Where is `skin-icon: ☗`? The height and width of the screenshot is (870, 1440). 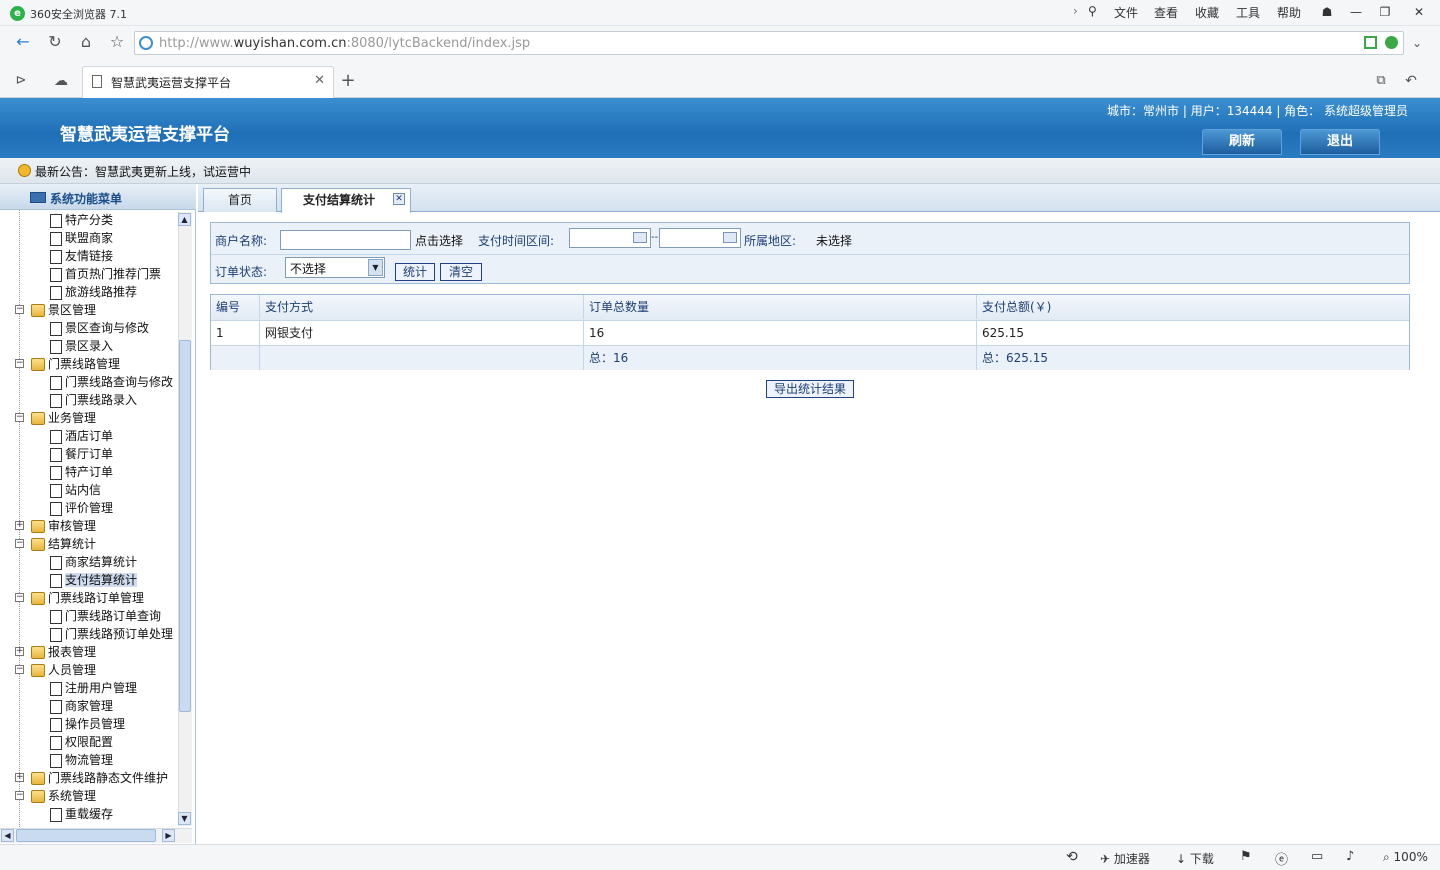 skin-icon: ☗ is located at coordinates (1327, 12).